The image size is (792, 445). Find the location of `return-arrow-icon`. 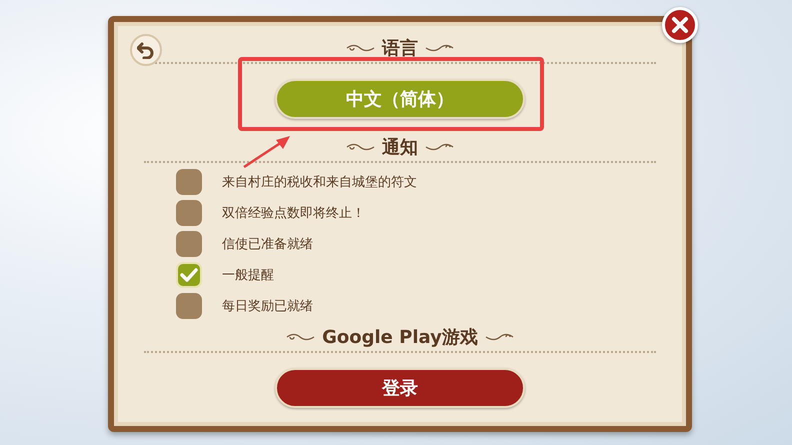

return-arrow-icon is located at coordinates (146, 50).